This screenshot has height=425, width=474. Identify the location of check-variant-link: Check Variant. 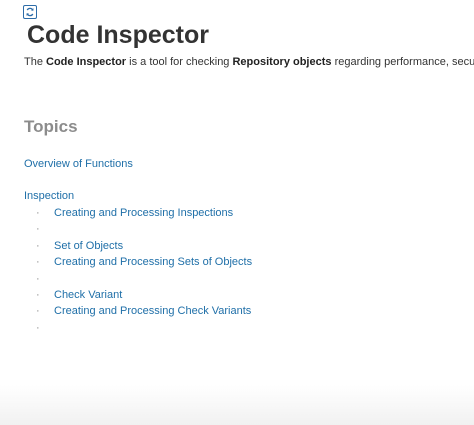
(88, 295).